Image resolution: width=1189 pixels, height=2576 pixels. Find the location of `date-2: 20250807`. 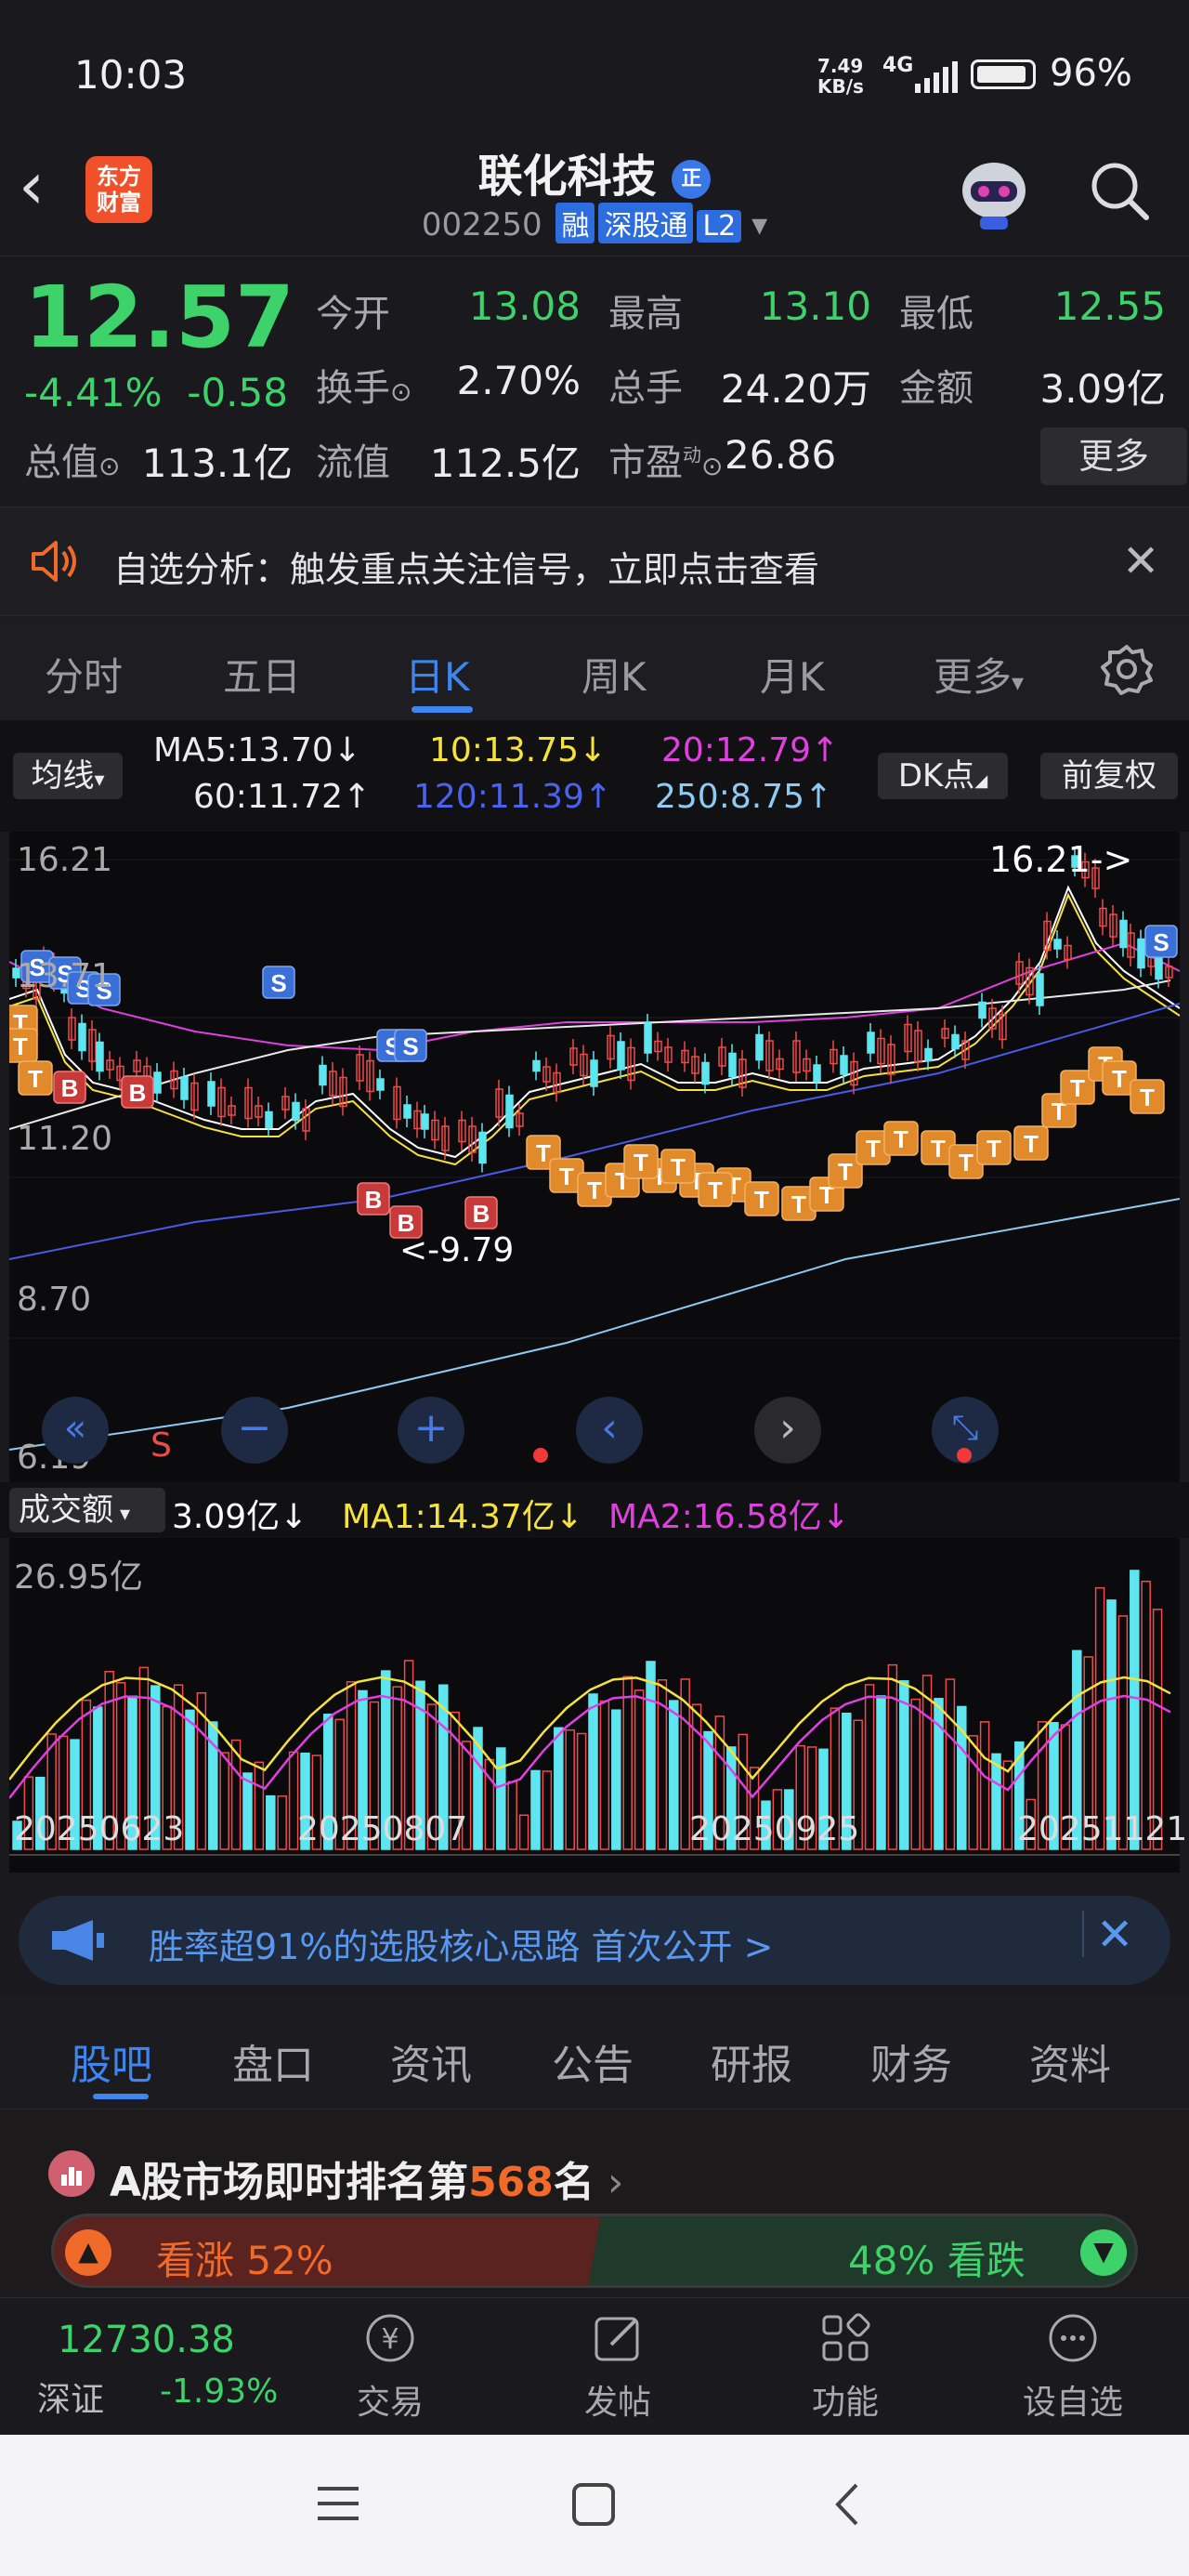

date-2: 20250807 is located at coordinates (383, 1829).